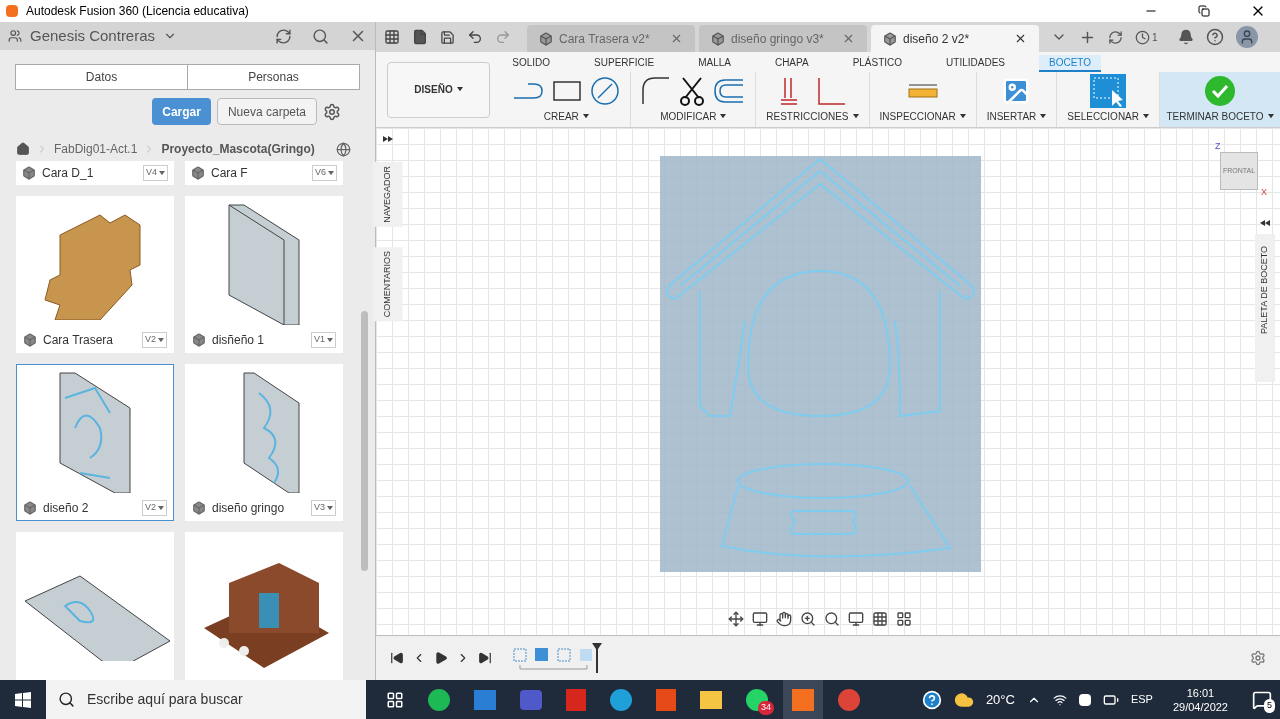 Image resolution: width=1280 pixels, height=719 pixels. What do you see at coordinates (624, 63) in the screenshot?
I see `toolbar-tab: SUPERFICIE` at bounding box center [624, 63].